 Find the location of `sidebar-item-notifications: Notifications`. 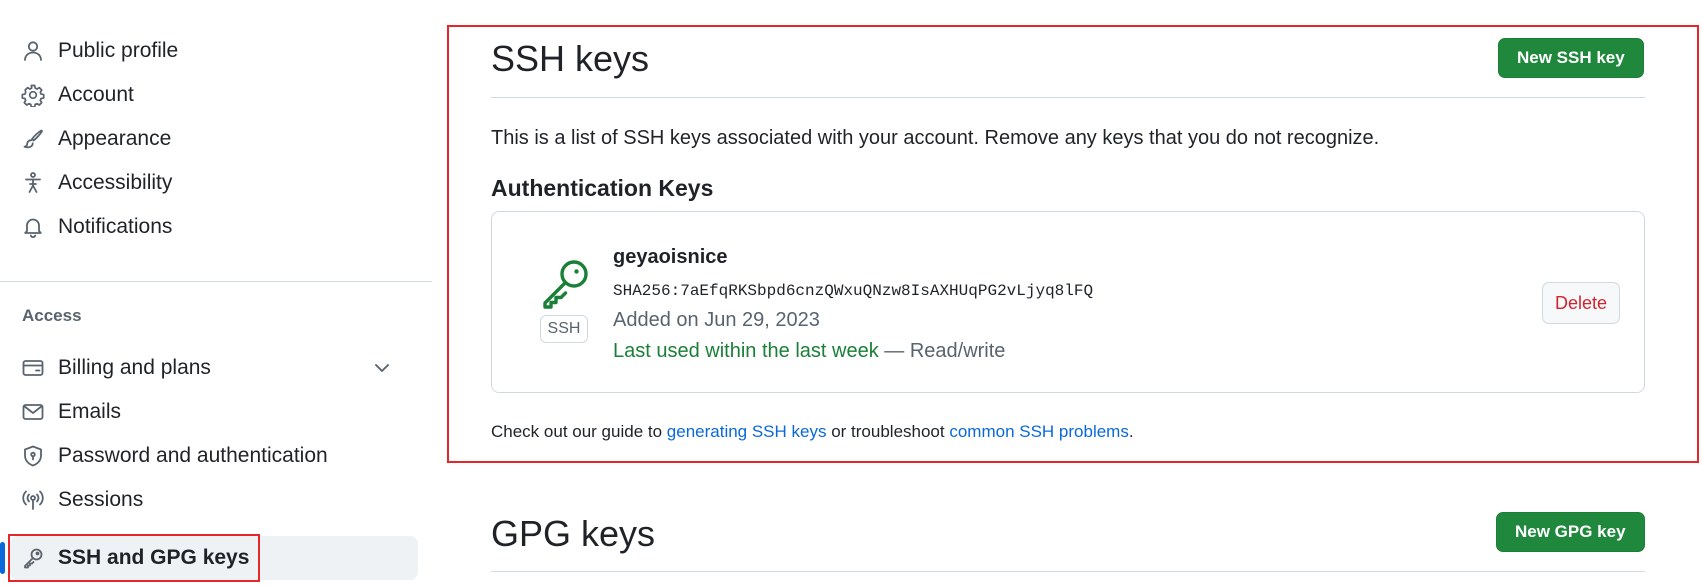

sidebar-item-notifications: Notifications is located at coordinates (214, 227).